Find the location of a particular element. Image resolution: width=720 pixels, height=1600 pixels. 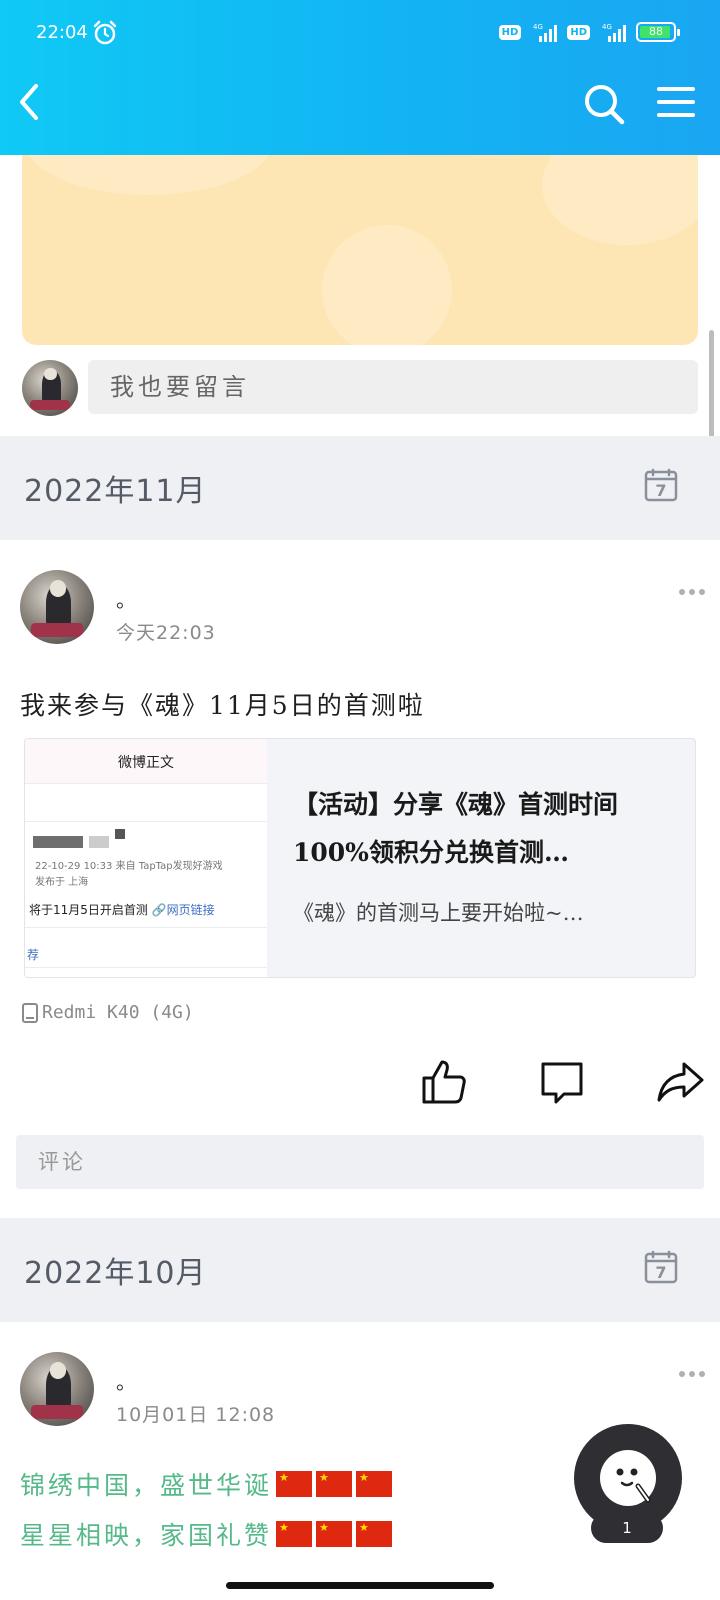

month-label: 2022年11月 is located at coordinates (115, 491).